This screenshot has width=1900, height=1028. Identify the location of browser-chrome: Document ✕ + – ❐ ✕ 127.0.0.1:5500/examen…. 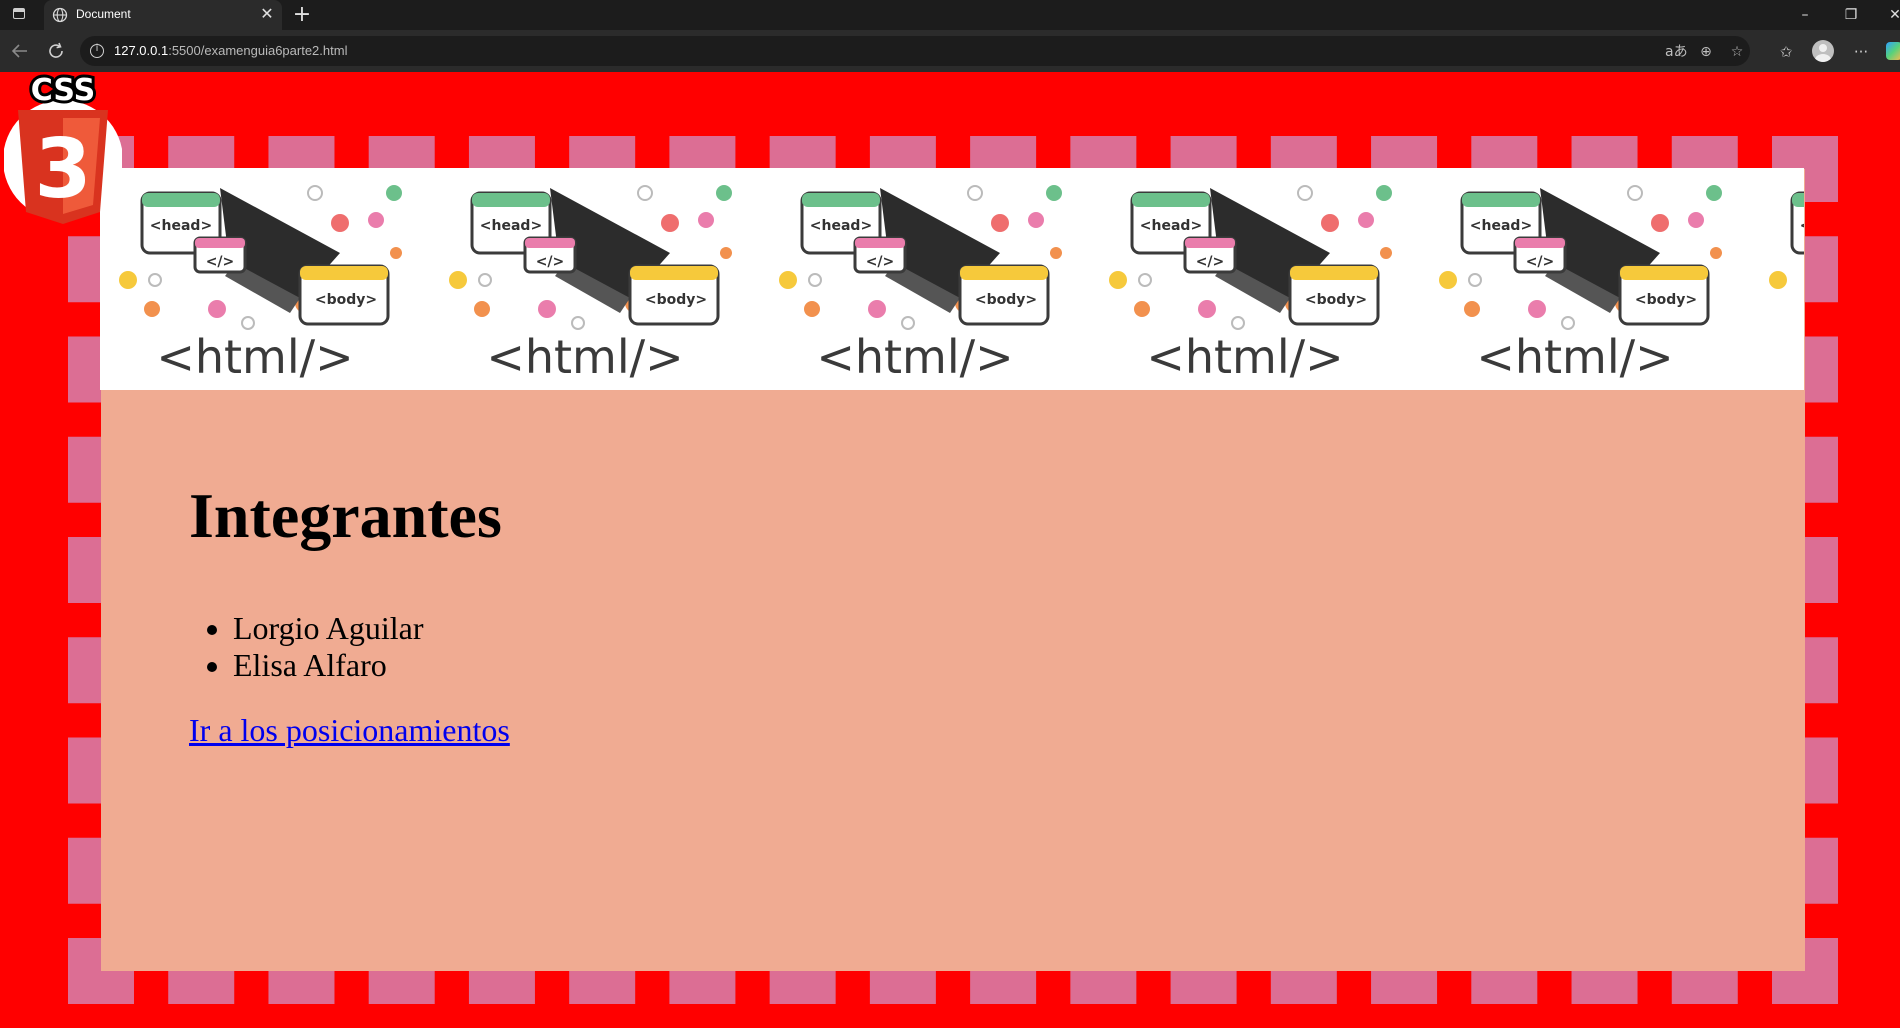
(950, 36).